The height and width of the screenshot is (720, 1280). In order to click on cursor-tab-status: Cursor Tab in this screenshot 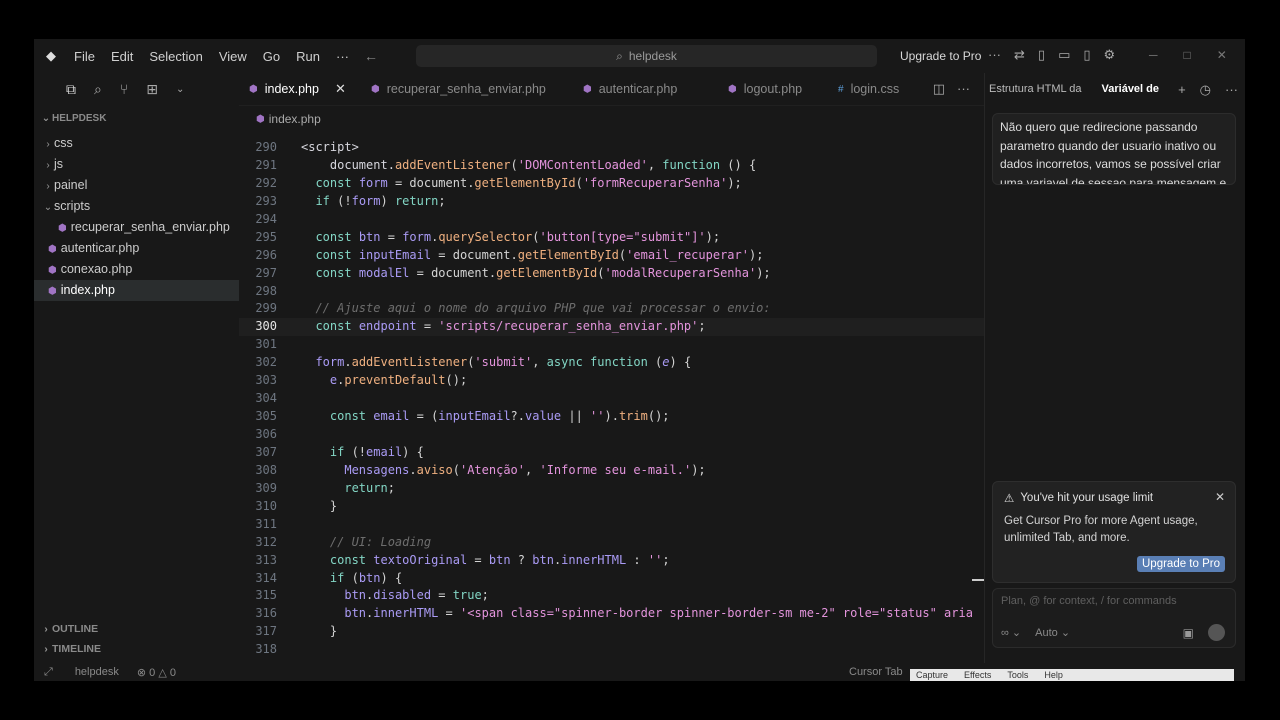, I will do `click(876, 672)`.